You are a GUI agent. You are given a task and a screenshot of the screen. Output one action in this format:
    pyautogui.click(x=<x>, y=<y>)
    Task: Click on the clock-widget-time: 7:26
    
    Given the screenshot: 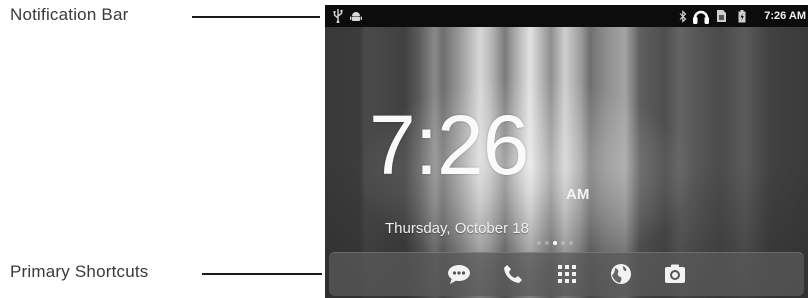 What is the action you would take?
    pyautogui.click(x=449, y=145)
    